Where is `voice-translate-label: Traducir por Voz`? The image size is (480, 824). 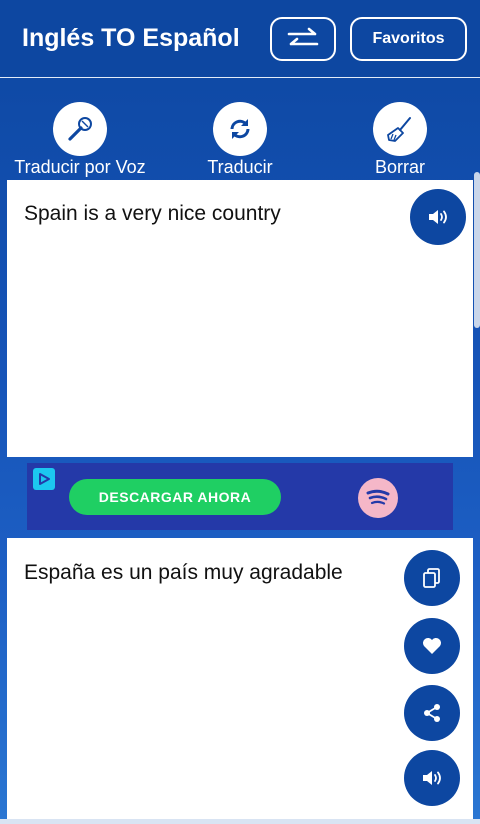
voice-translate-label: Traducir por Voz is located at coordinates (80, 167).